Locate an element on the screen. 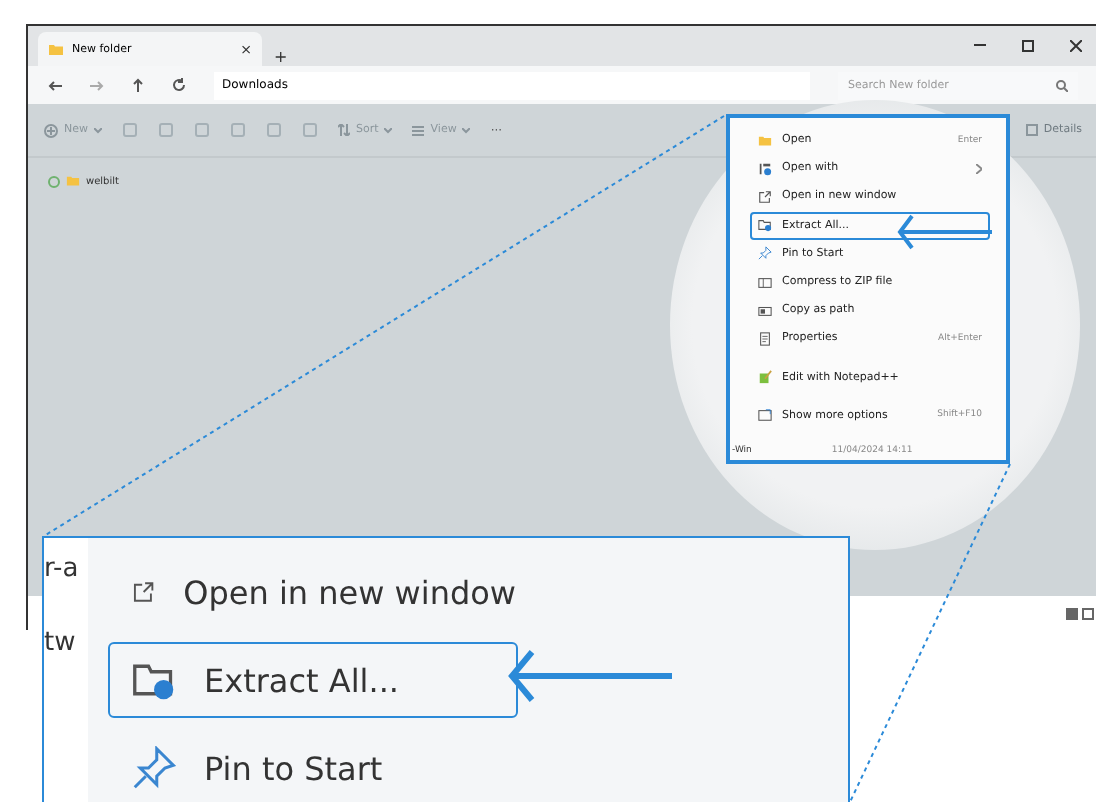 This screenshot has width=1096, height=802. sync-status-icon is located at coordinates (54, 181).